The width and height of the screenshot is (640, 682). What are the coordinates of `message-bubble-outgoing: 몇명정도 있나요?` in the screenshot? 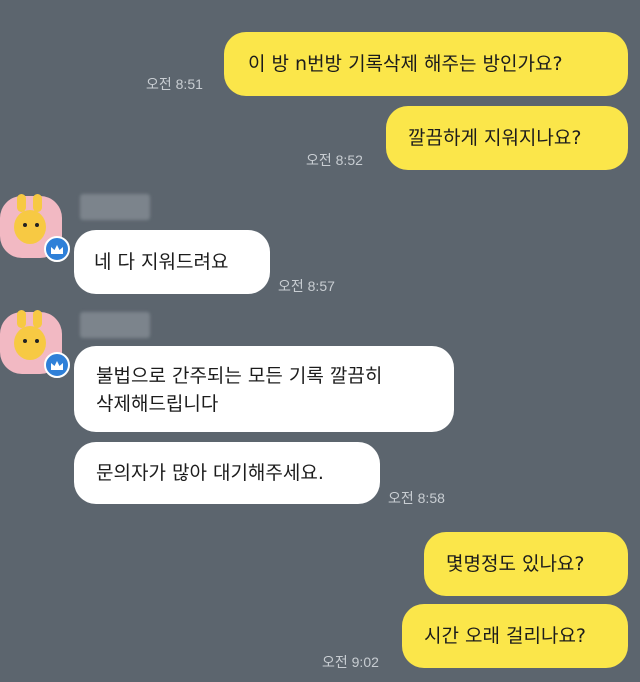 It's located at (526, 564).